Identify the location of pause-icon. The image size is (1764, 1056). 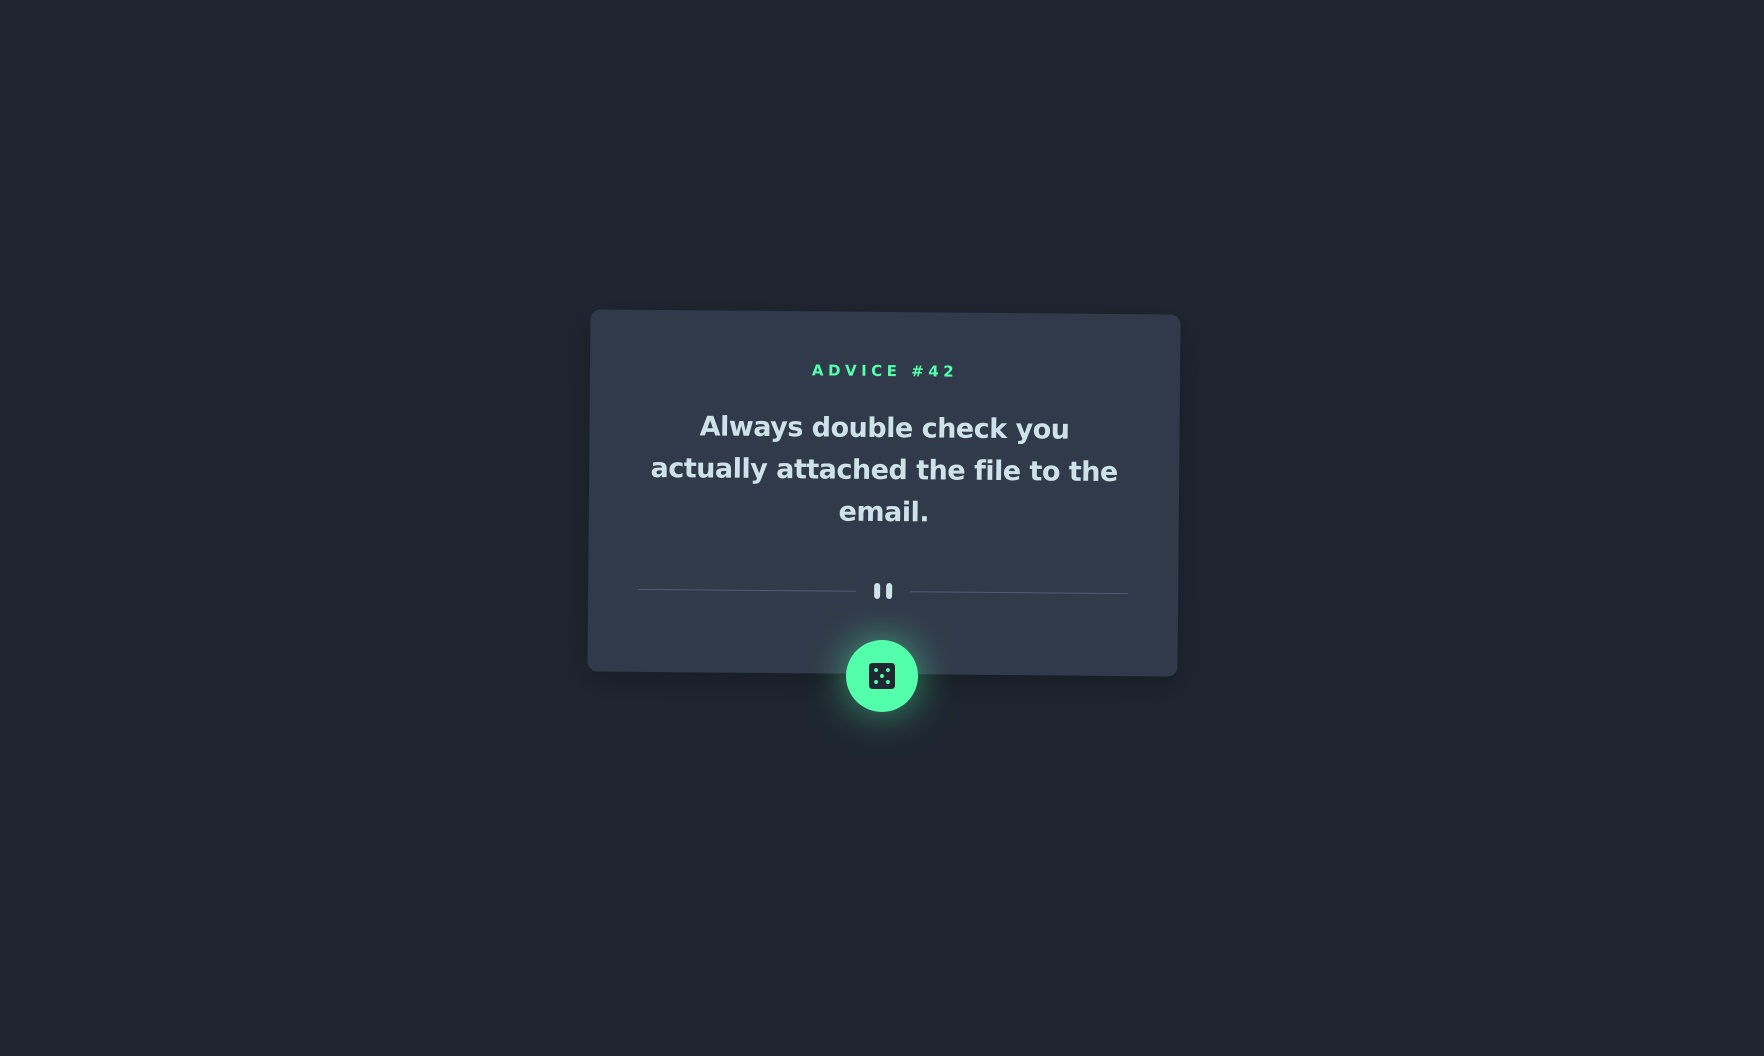
(883, 591).